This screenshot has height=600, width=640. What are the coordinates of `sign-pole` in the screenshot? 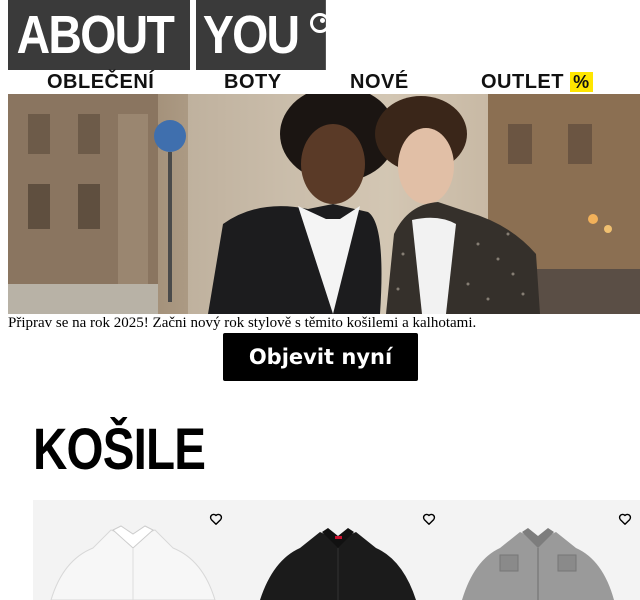 It's located at (170, 227).